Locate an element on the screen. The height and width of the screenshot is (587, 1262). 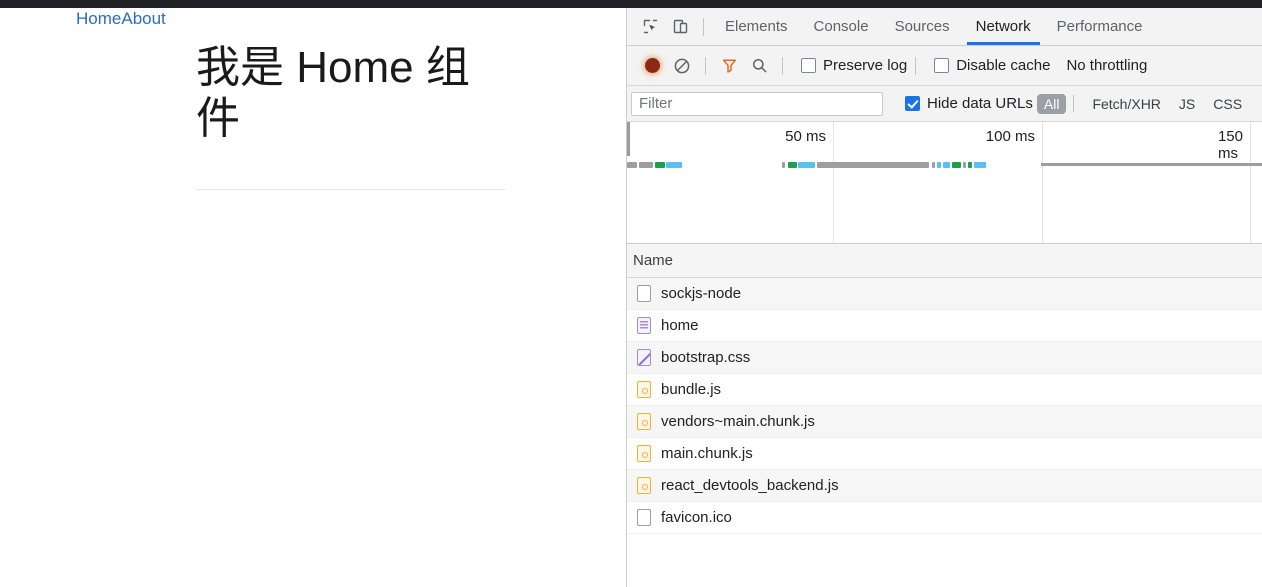
table-row: vendors~main.chunk.js is located at coordinates (944, 422).